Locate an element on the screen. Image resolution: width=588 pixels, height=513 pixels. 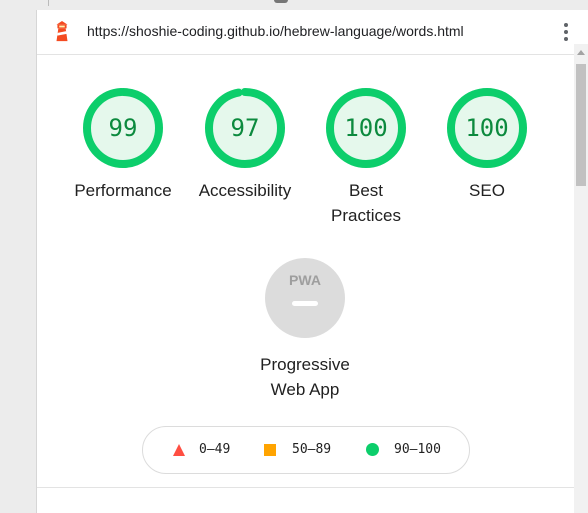
gauge-label: Performance is located at coordinates (123, 190).